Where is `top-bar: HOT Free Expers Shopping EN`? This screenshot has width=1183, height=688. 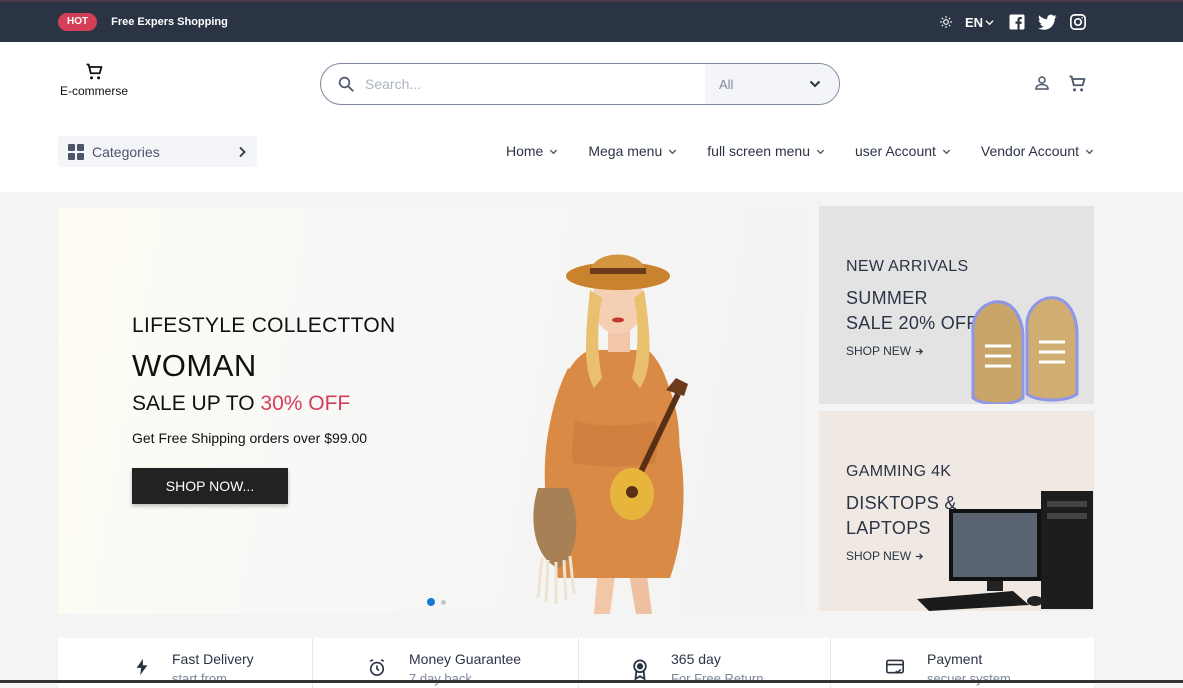 top-bar: HOT Free Expers Shopping EN is located at coordinates (591, 21).